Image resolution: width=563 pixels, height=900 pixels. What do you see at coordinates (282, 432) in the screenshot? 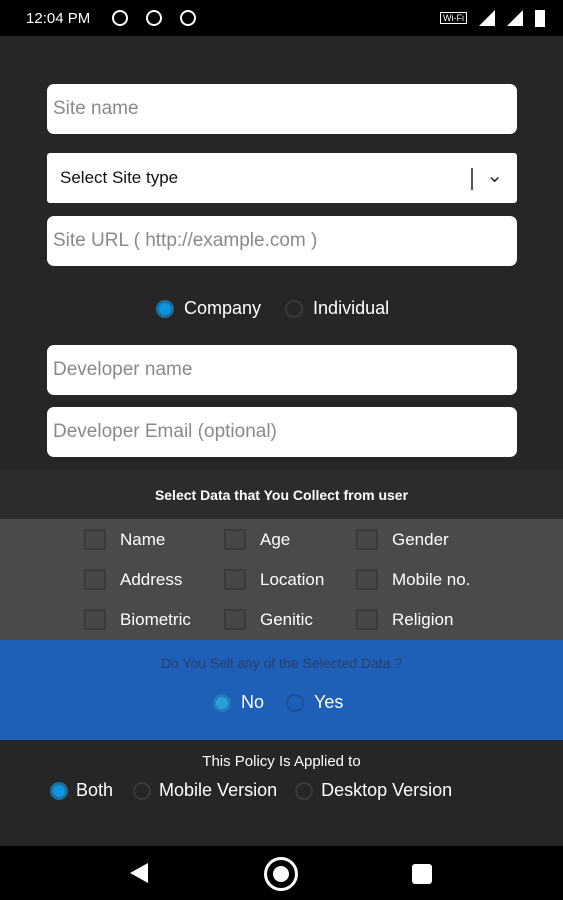
I see `developer-email-input: Developer Email (optional)` at bounding box center [282, 432].